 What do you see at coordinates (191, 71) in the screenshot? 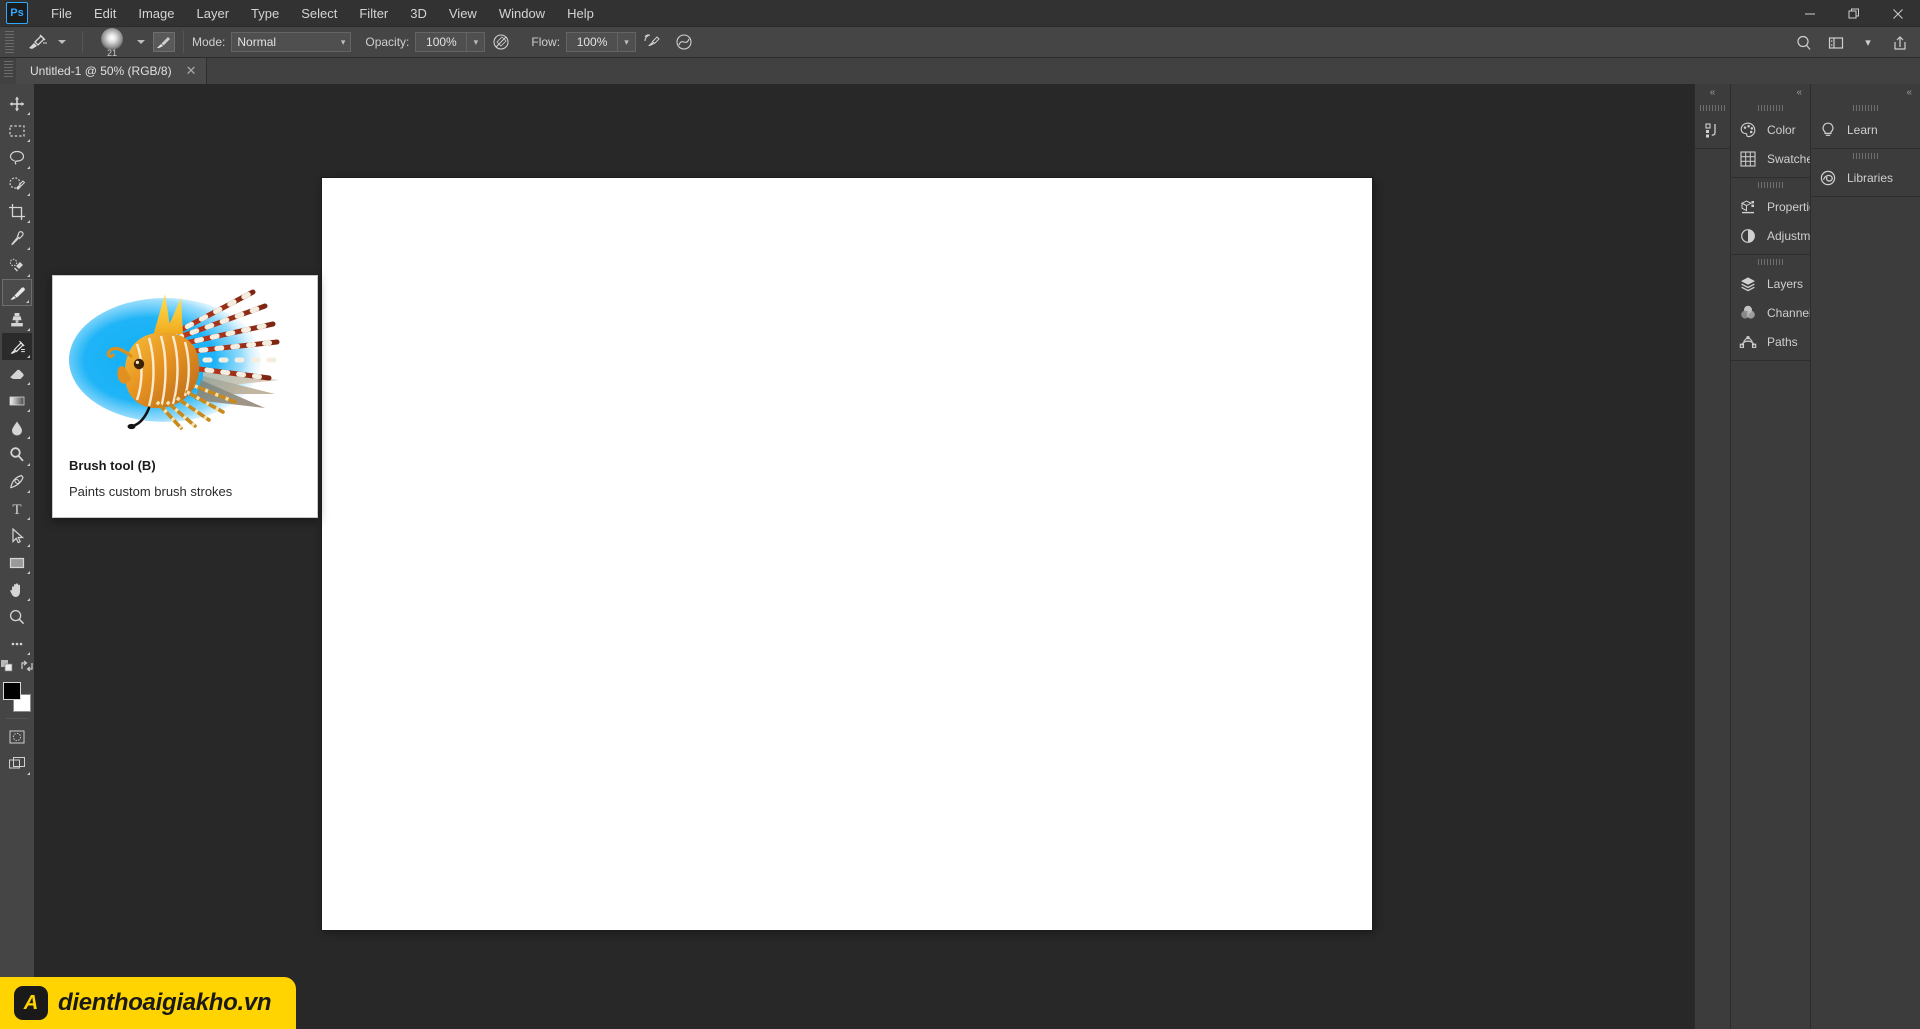
I see `close-icon: ✕` at bounding box center [191, 71].